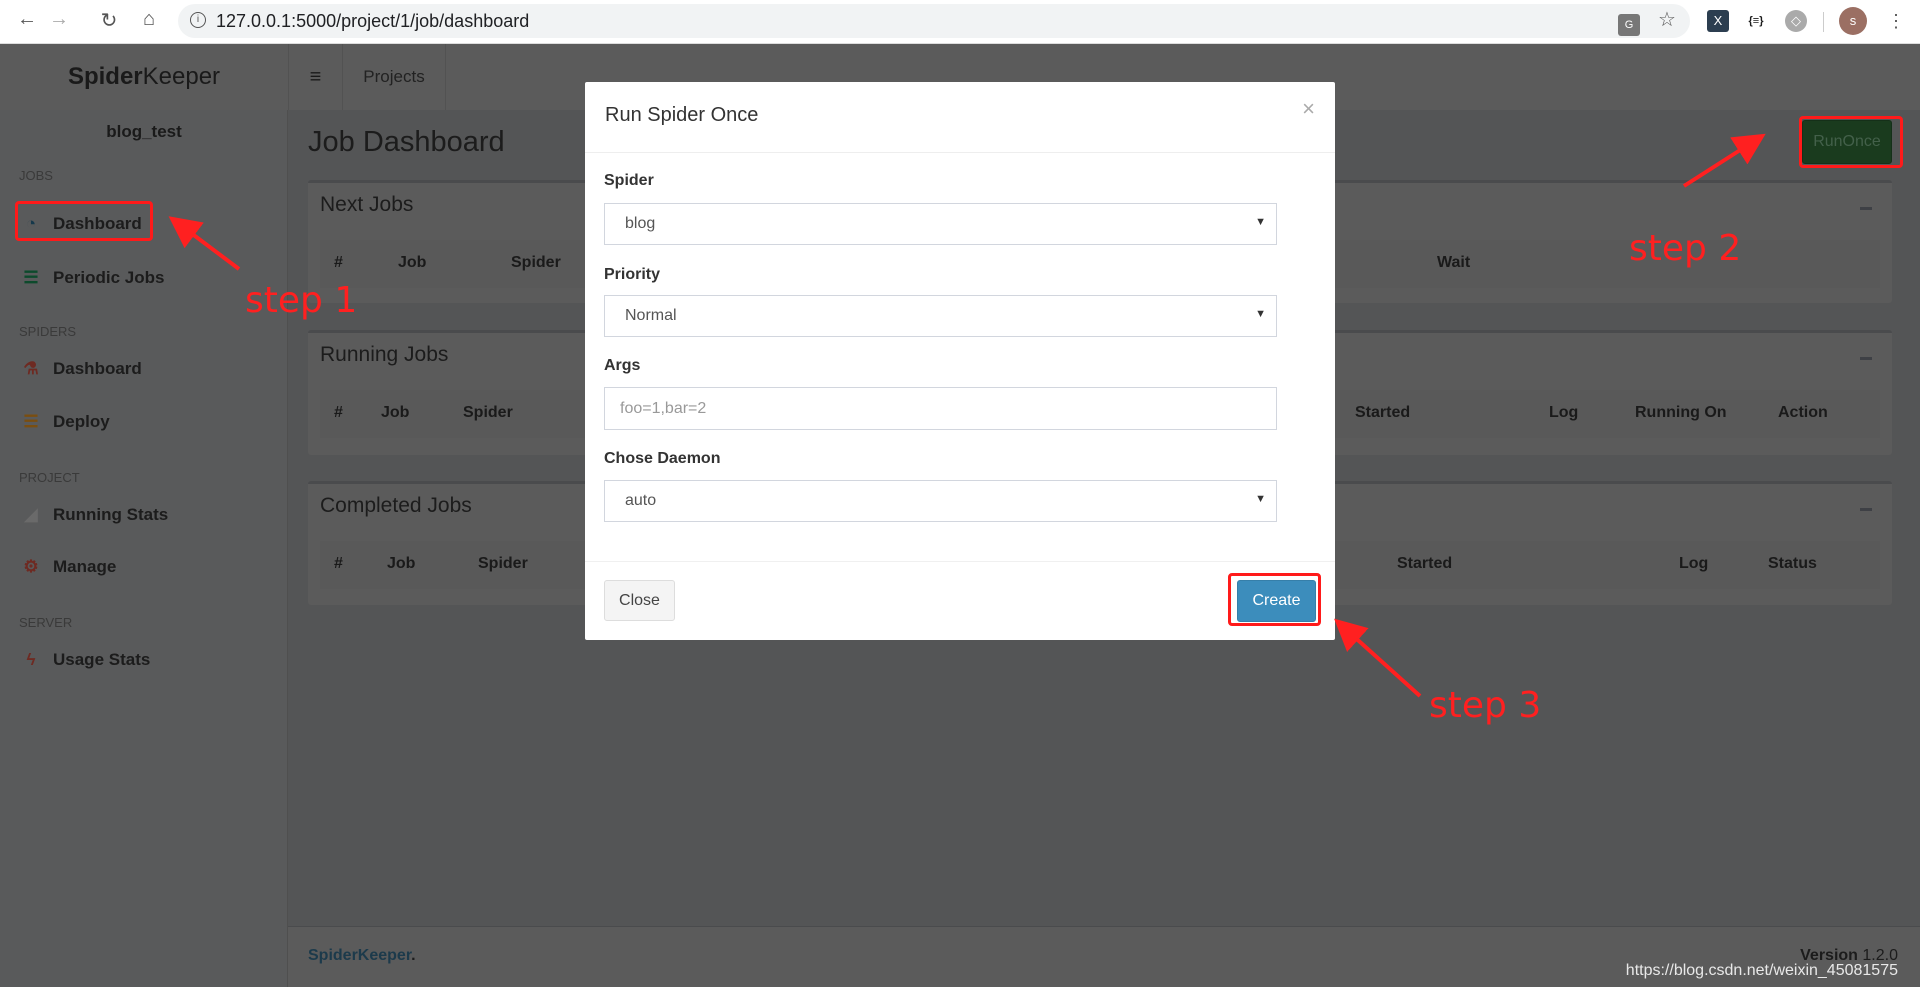  What do you see at coordinates (27, 19) in the screenshot?
I see `back-icon: ←` at bounding box center [27, 19].